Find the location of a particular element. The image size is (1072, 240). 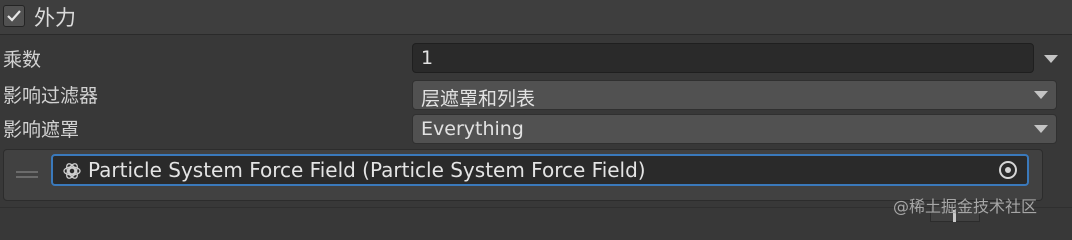

checkmark-icon is located at coordinates (14, 16).